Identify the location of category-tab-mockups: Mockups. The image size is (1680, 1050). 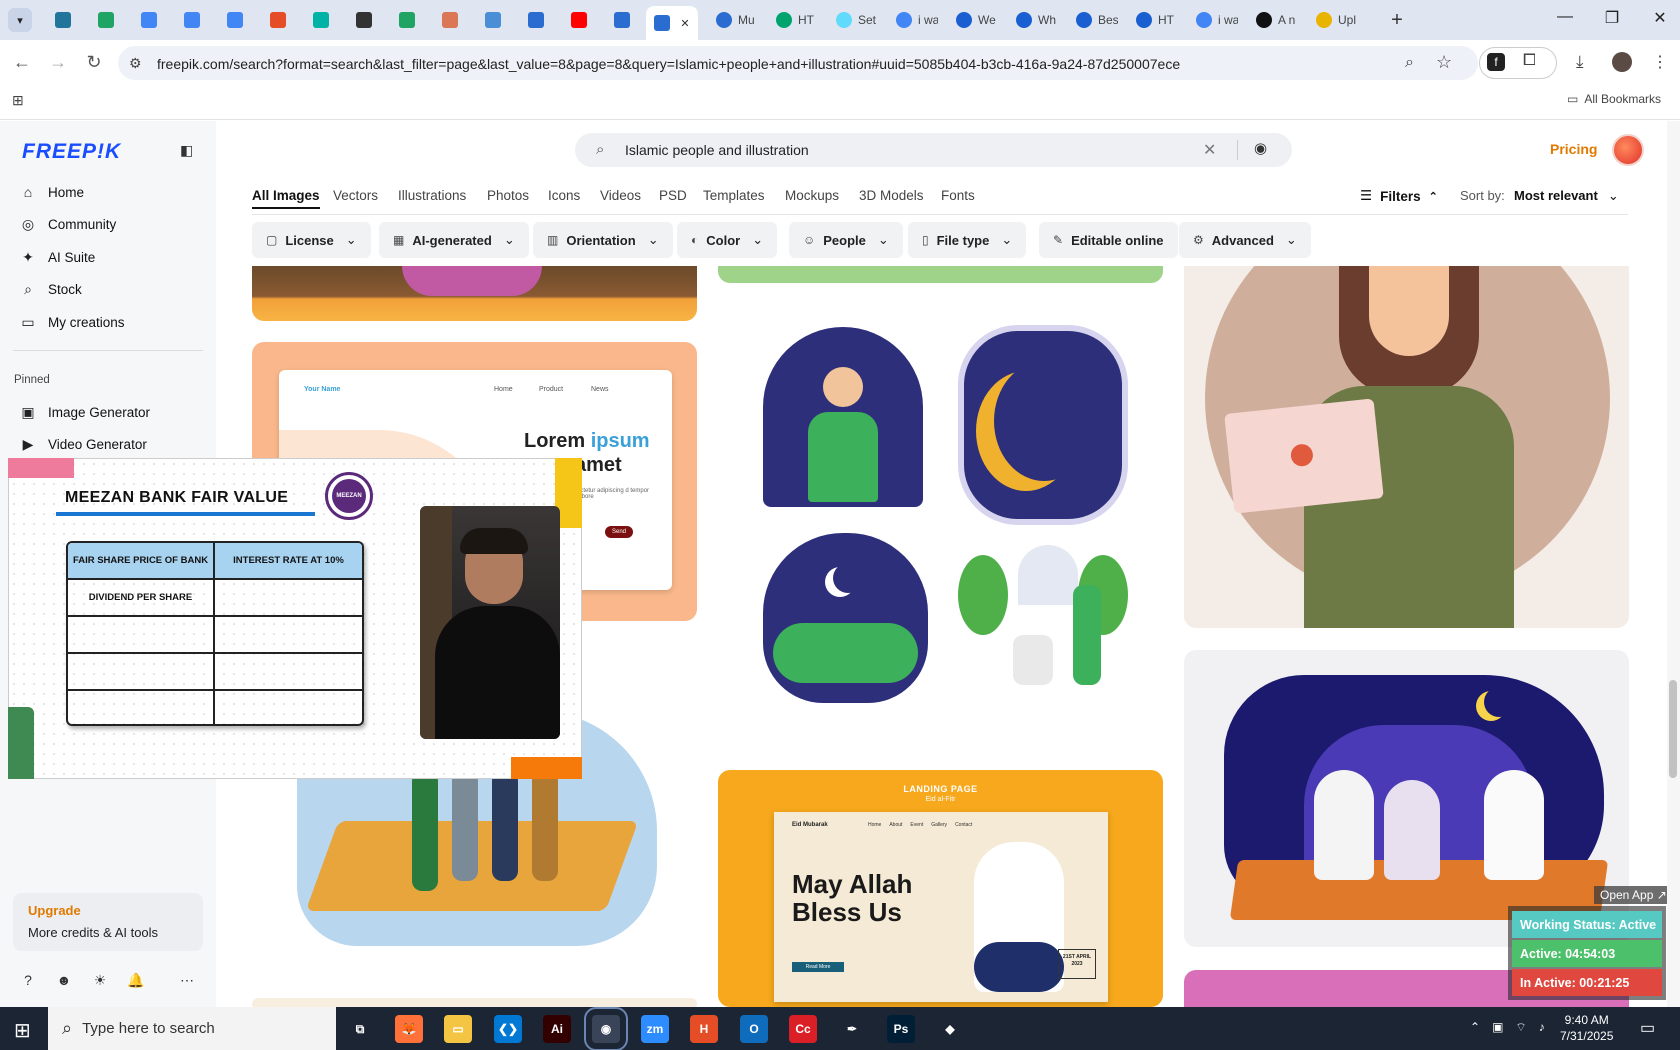
(812, 195).